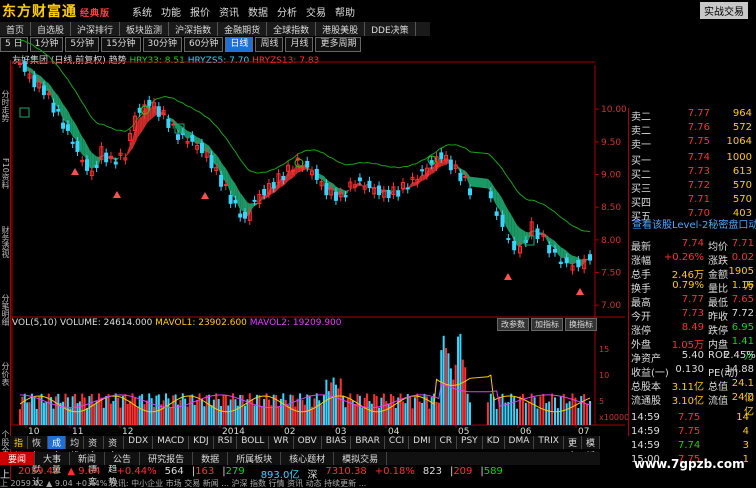 The height and width of the screenshot is (488, 756). What do you see at coordinates (57, 442) in the screenshot?
I see `indicator-tab-2: 成交量` at bounding box center [57, 442].